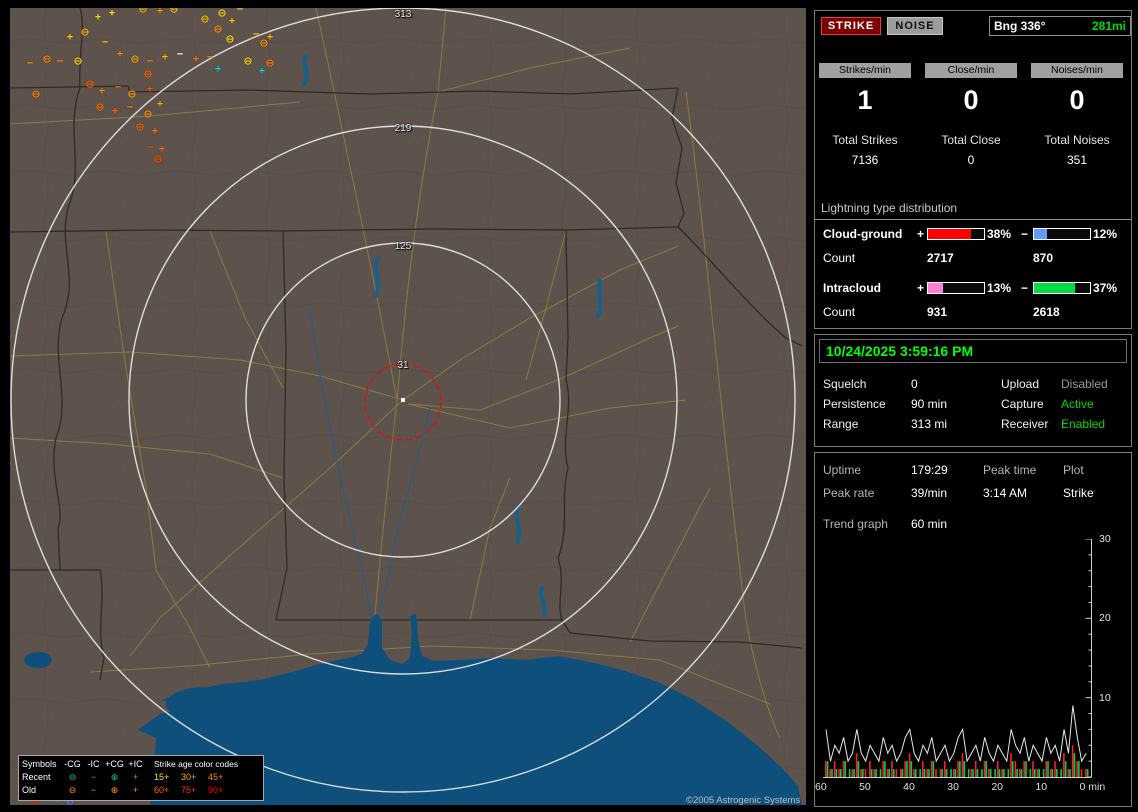 The height and width of the screenshot is (812, 1138). I want to click on range-ring-label-125: 125, so click(403, 246).